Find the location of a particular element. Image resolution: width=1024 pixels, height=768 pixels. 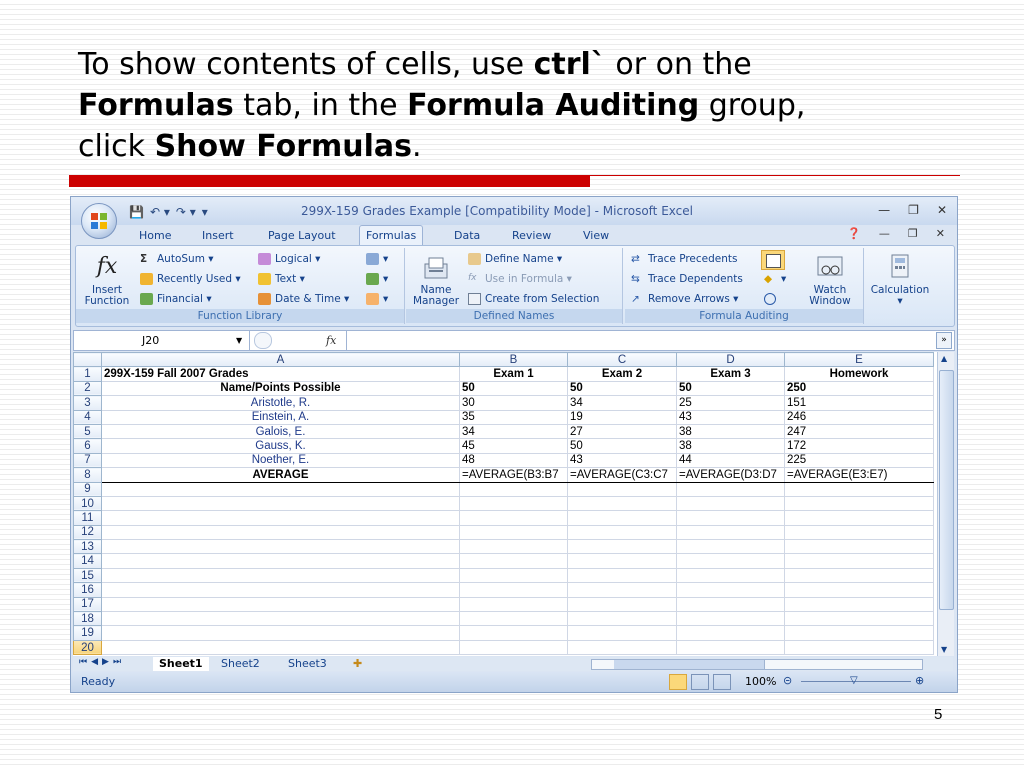

date-time-button: Date & Time ▾ is located at coordinates (303, 299).